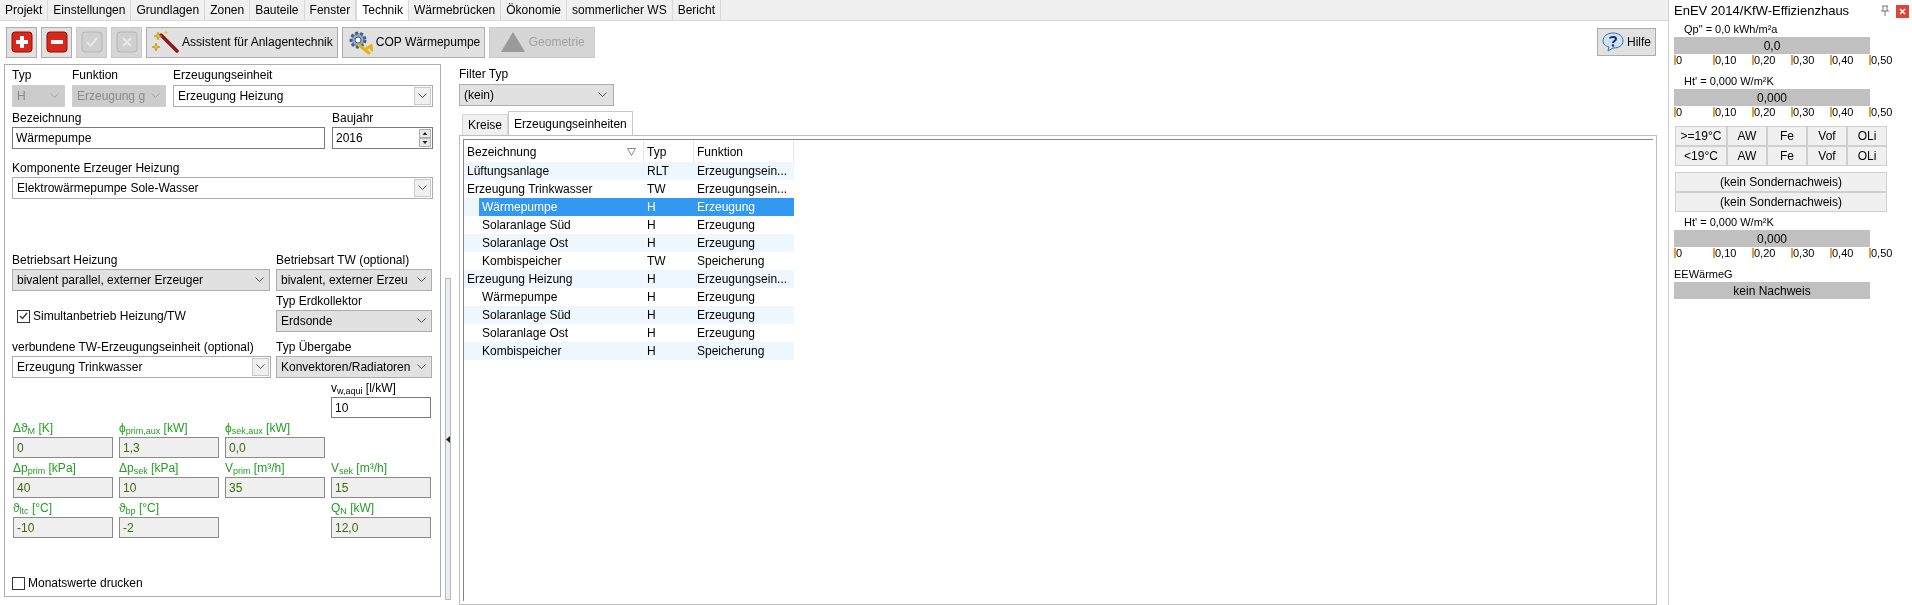 This screenshot has width=1912, height=605. Describe the element at coordinates (669, 151) in the screenshot. I see `column-header: Typ` at that location.